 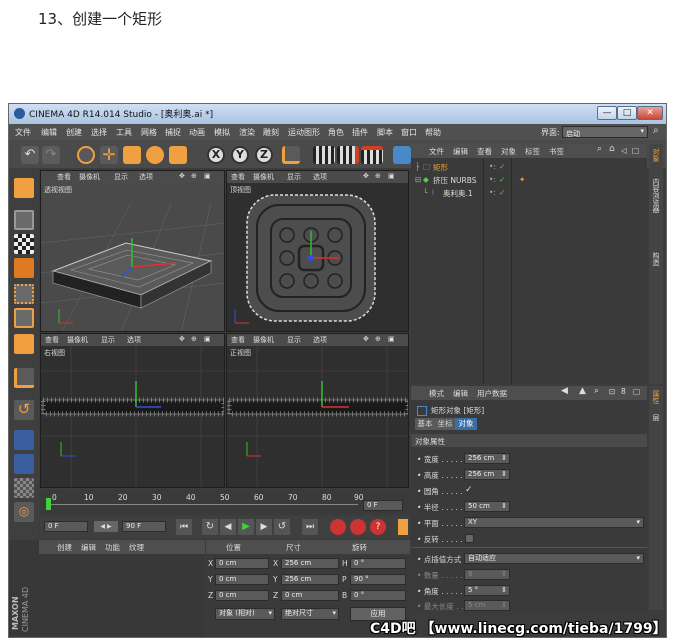 I want to click on keyframe-help-icon: ?, so click(x=378, y=527).